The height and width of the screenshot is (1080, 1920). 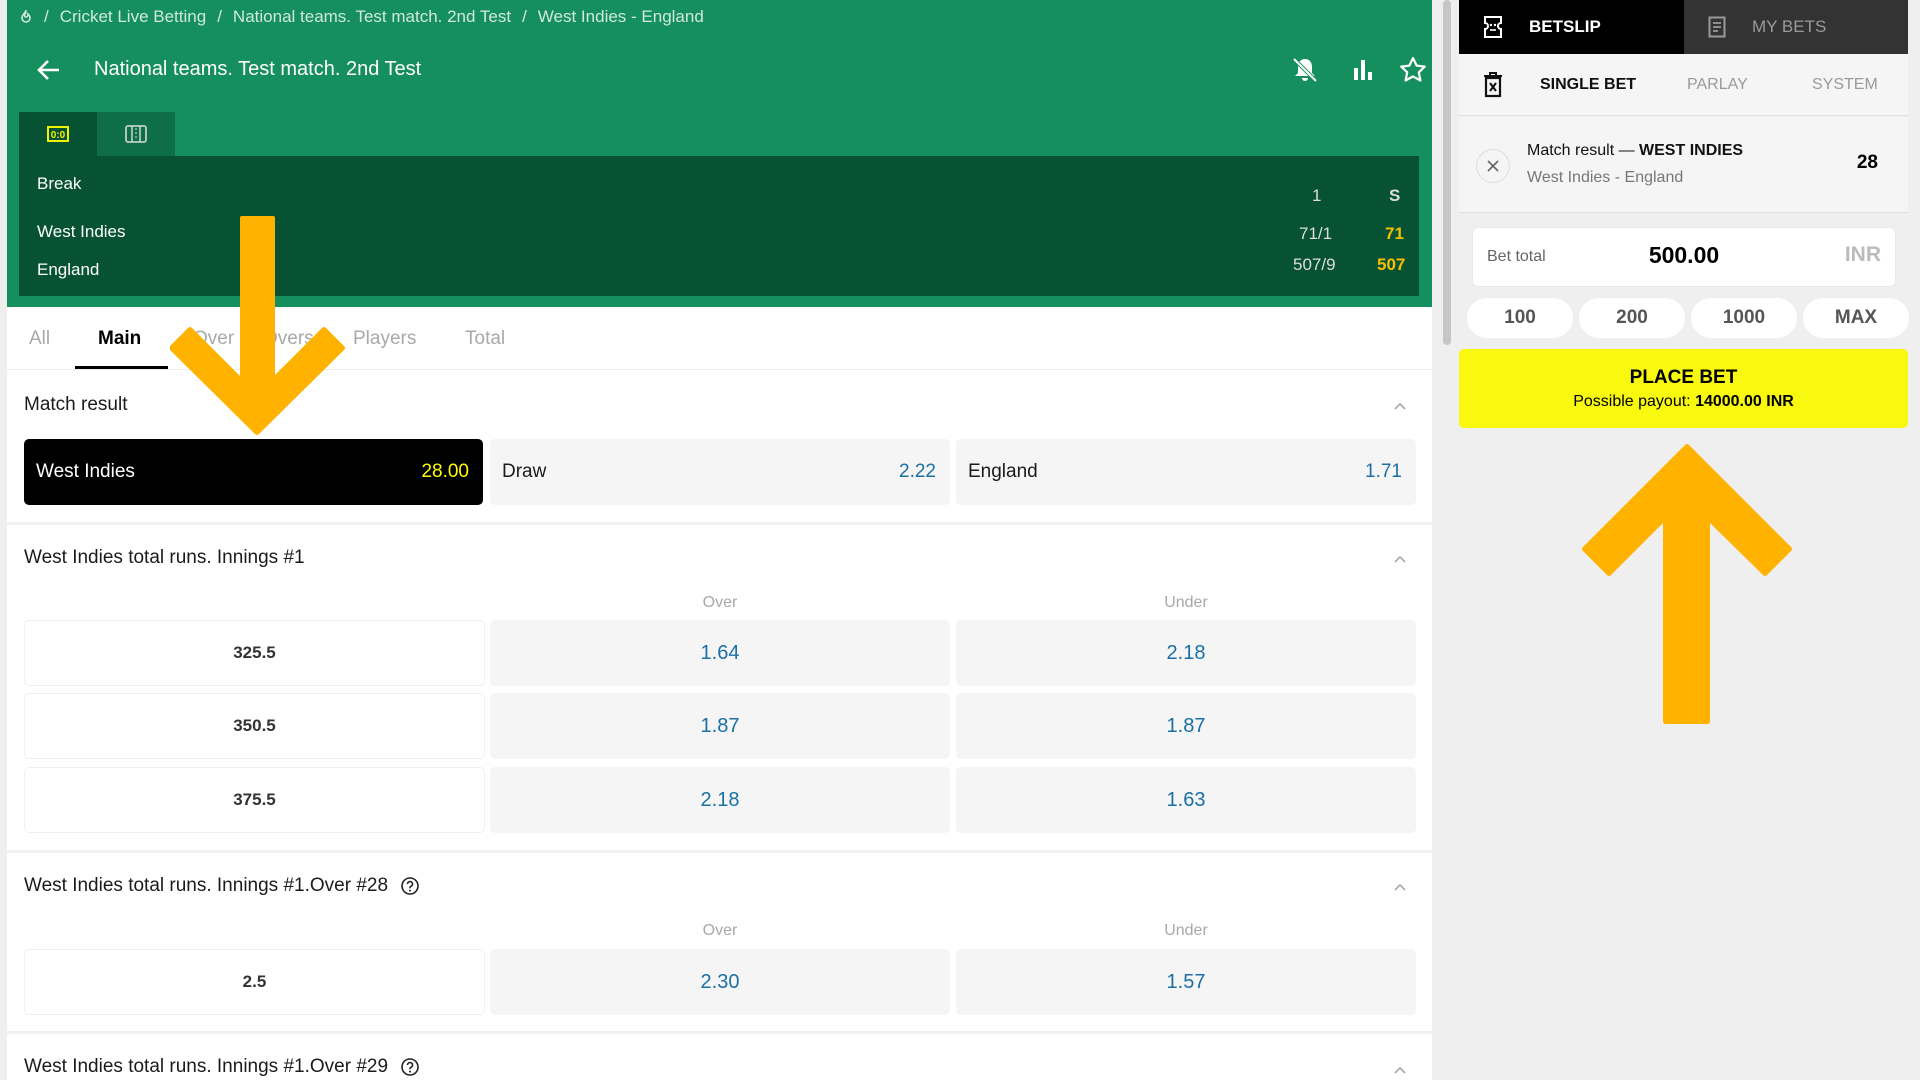 I want to click on field-icon, so click(x=136, y=134).